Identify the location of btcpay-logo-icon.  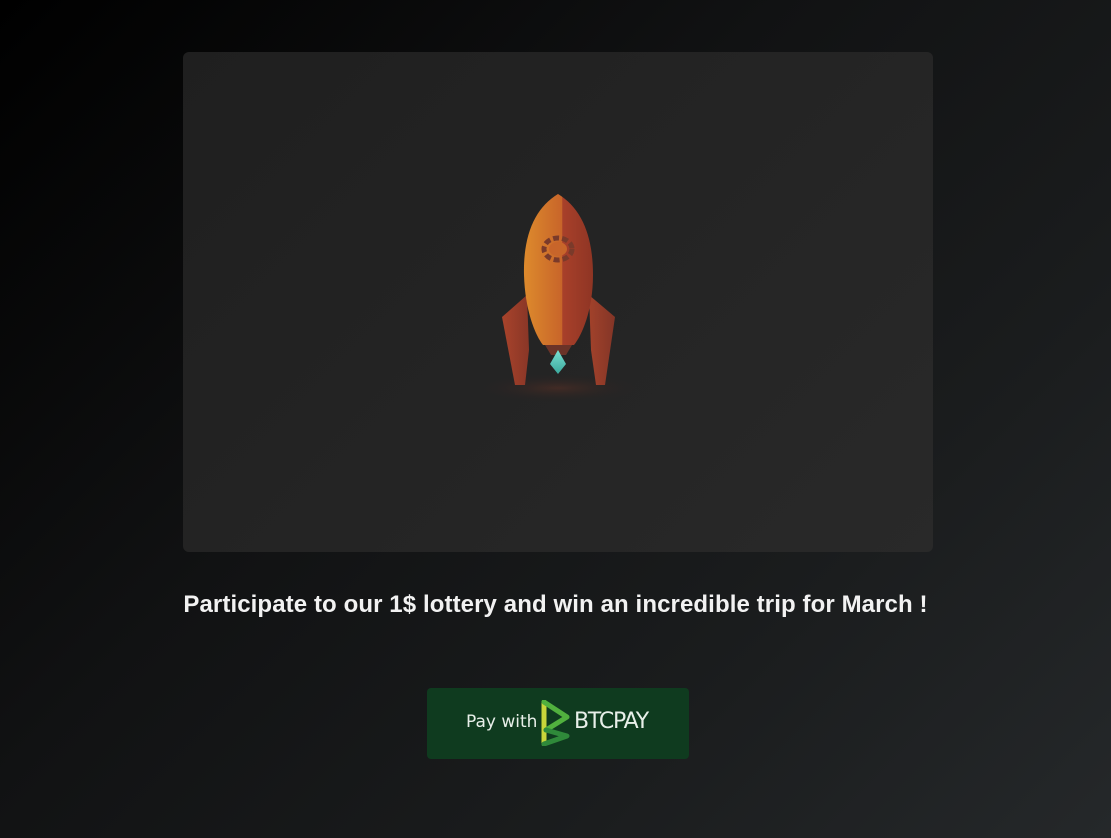
(555, 723).